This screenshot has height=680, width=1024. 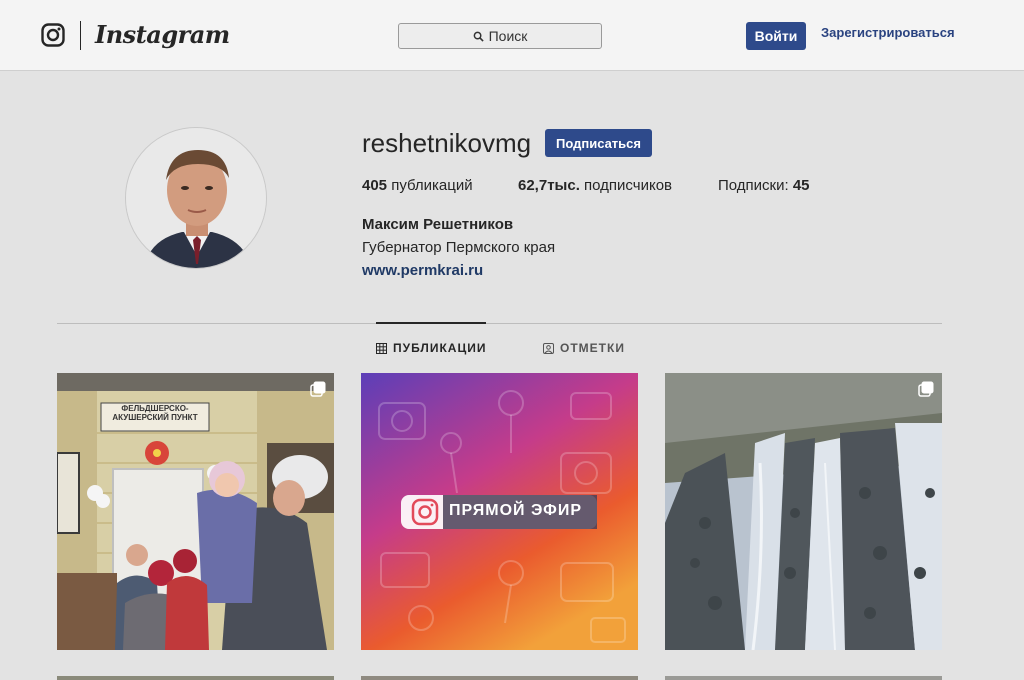 What do you see at coordinates (432, 185) in the screenshot?
I see `posts-label: публикаций` at bounding box center [432, 185].